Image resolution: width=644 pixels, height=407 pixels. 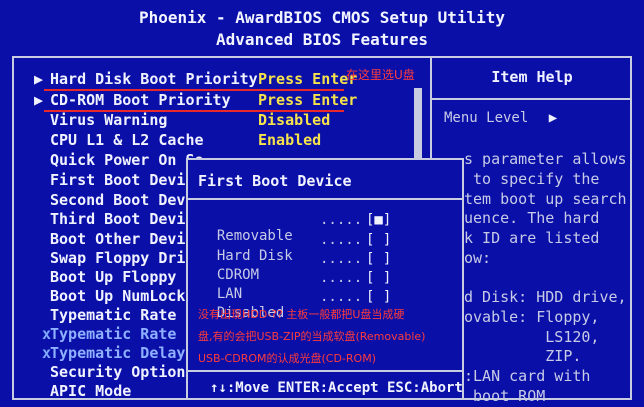 What do you see at coordinates (154, 79) in the screenshot?
I see `menu-item-label: Hard Disk Boot Priority` at bounding box center [154, 79].